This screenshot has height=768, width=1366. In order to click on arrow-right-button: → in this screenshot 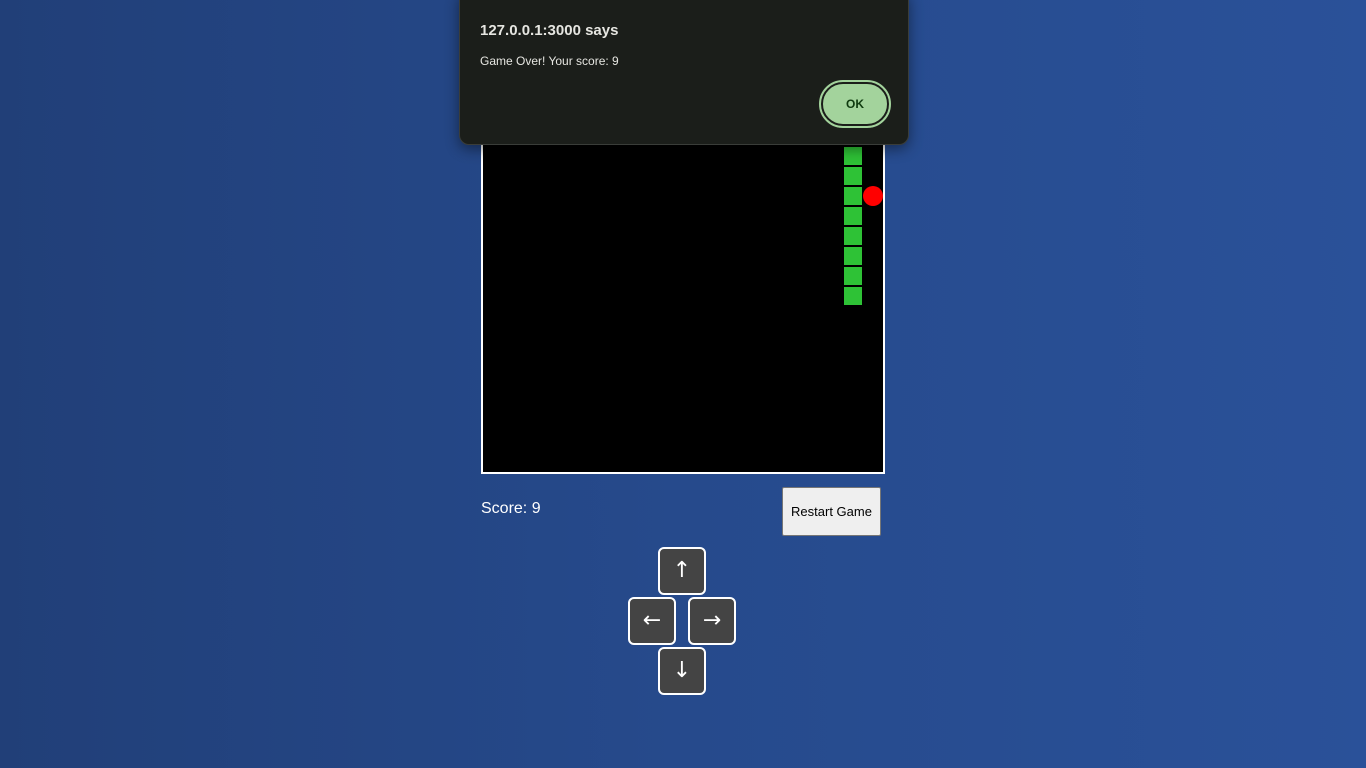, I will do `click(712, 621)`.